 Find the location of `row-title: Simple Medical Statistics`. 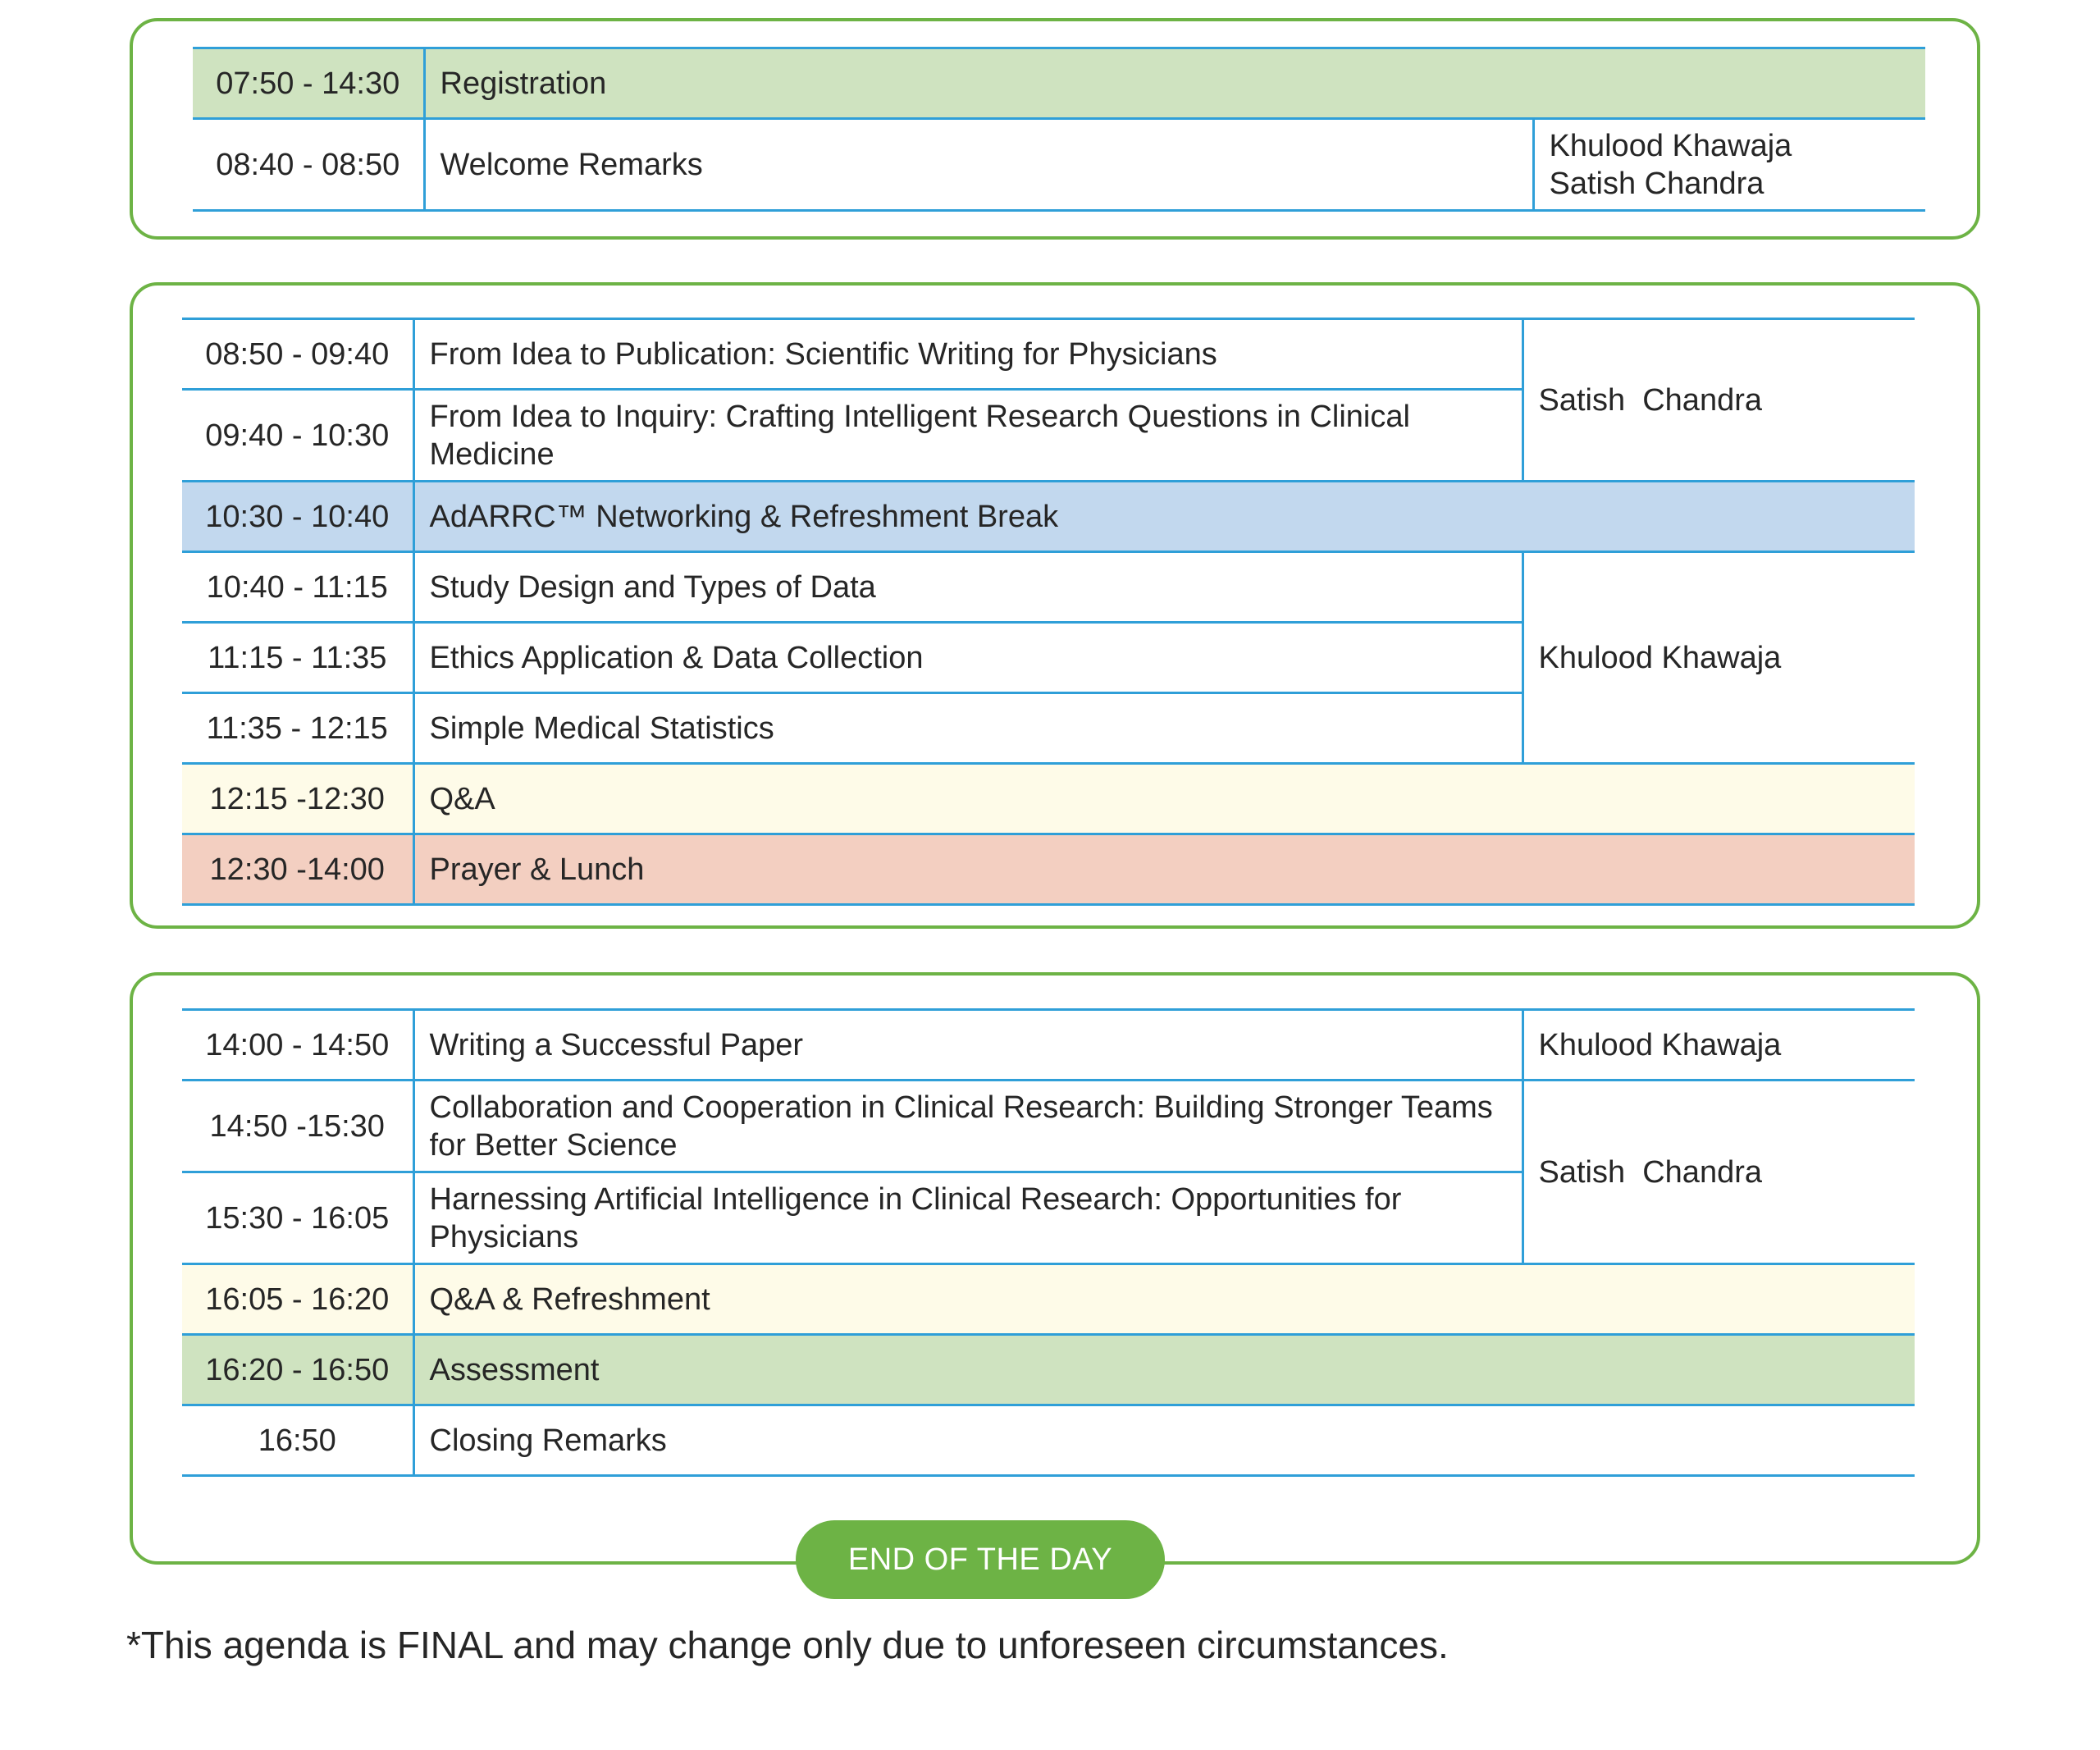

row-title: Simple Medical Statistics is located at coordinates (968, 728).